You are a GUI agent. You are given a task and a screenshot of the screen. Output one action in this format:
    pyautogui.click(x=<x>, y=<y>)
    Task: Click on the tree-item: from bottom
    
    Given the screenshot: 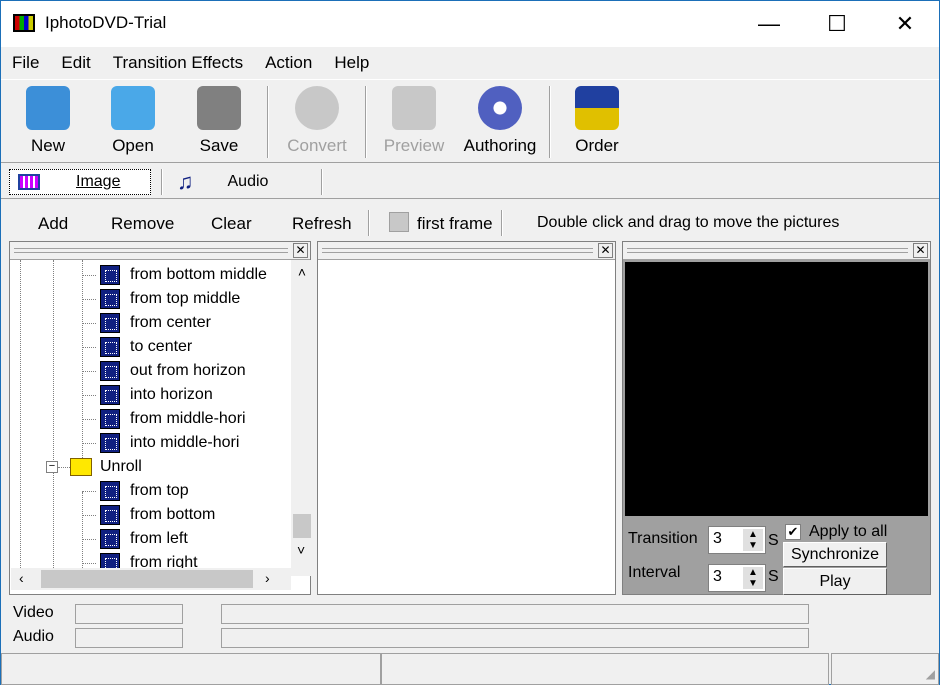 What is the action you would take?
    pyautogui.click(x=157, y=515)
    